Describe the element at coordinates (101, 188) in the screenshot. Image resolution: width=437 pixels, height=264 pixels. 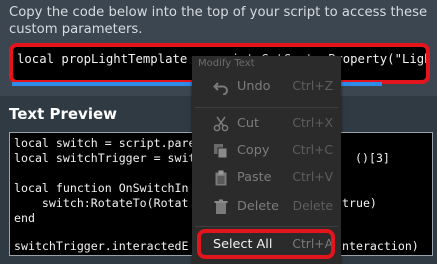
I see `code-line: local function OnSwitchIn` at that location.